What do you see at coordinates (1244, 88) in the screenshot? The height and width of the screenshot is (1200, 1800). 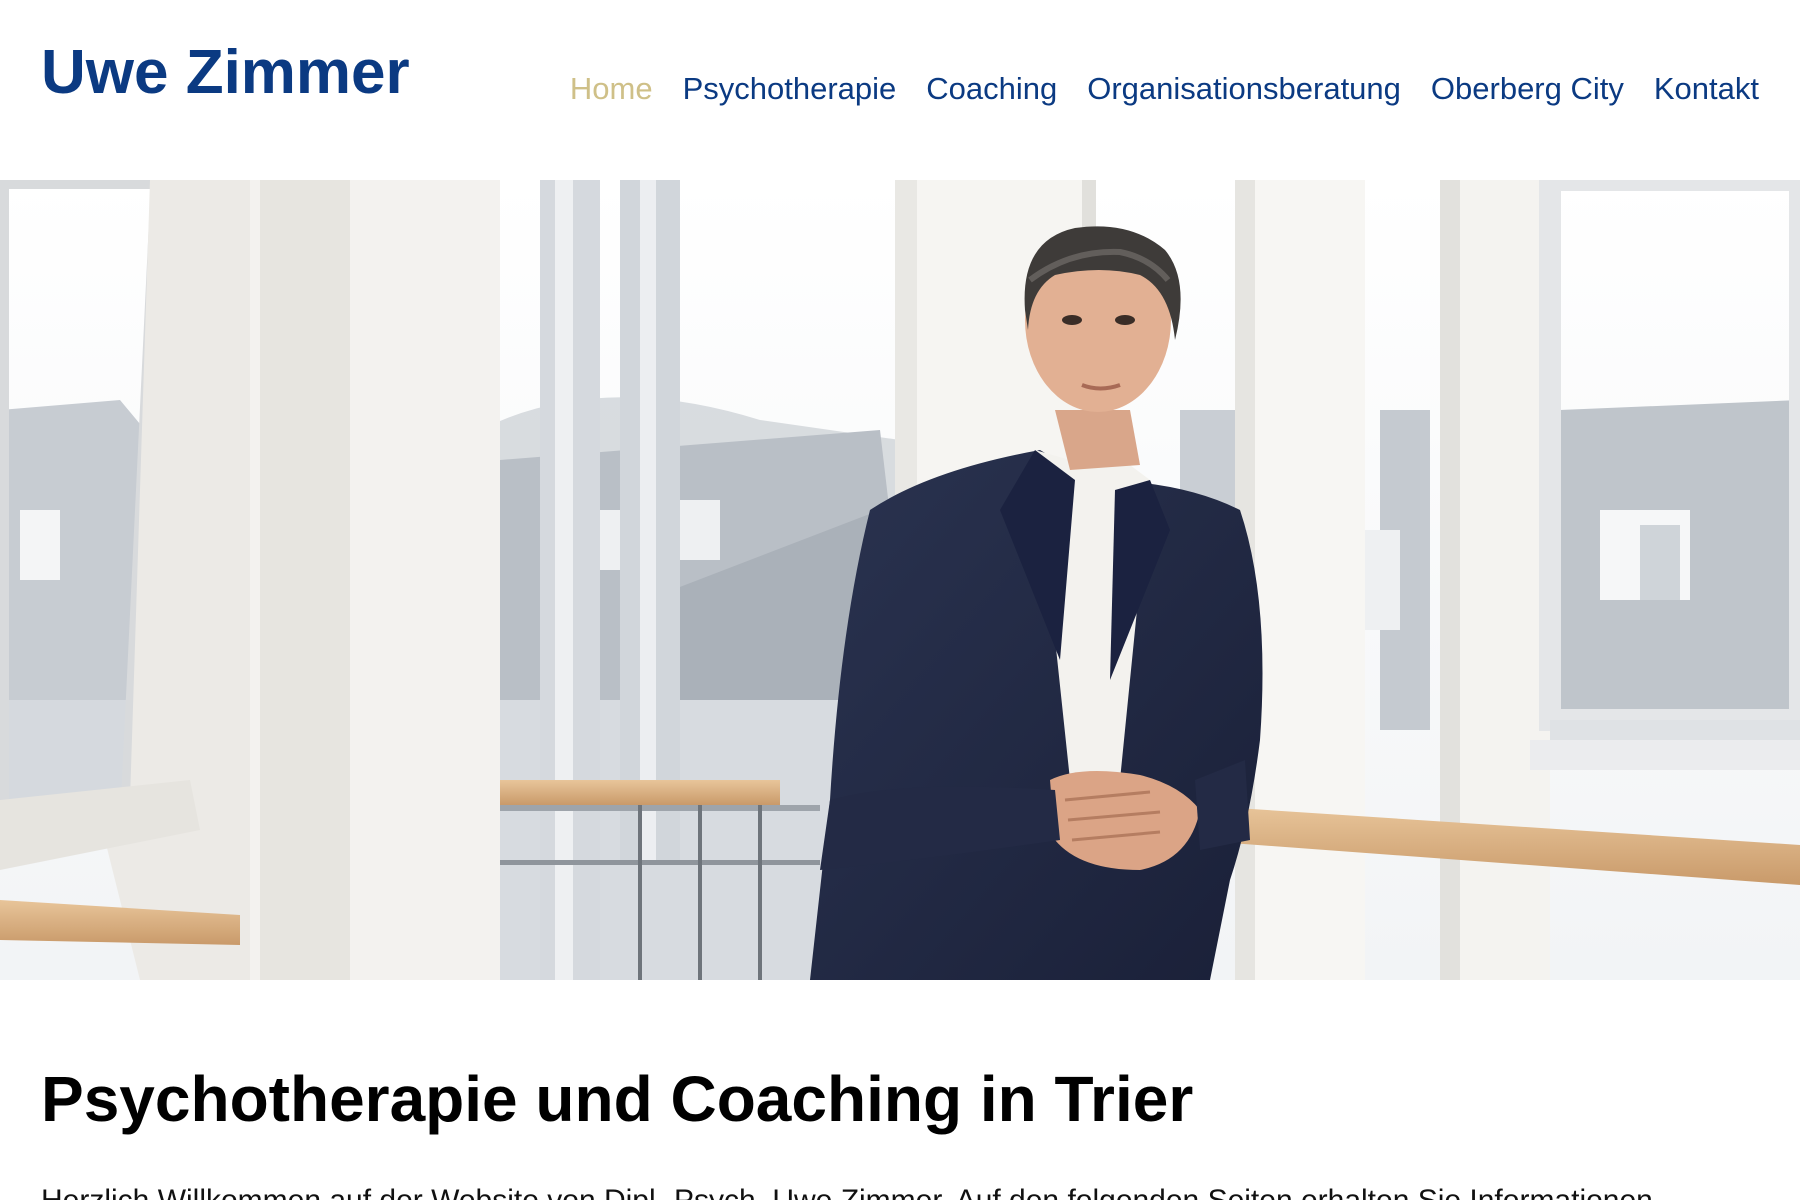 I see `nav-item-organisationsberatung: Organisationsberatung` at bounding box center [1244, 88].